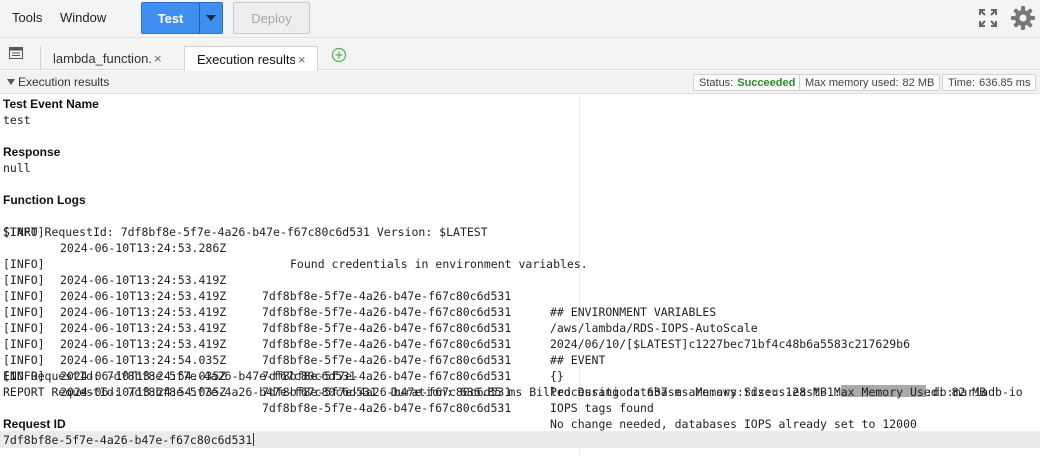 This screenshot has height=456, width=1040. What do you see at coordinates (83, 17) in the screenshot?
I see `menu-window: Window` at bounding box center [83, 17].